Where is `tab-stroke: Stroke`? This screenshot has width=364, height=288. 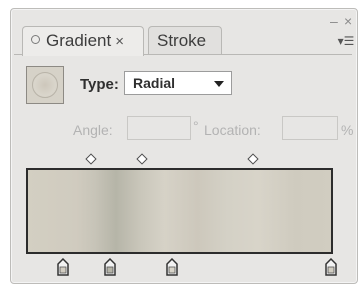 tab-stroke: Stroke is located at coordinates (185, 40).